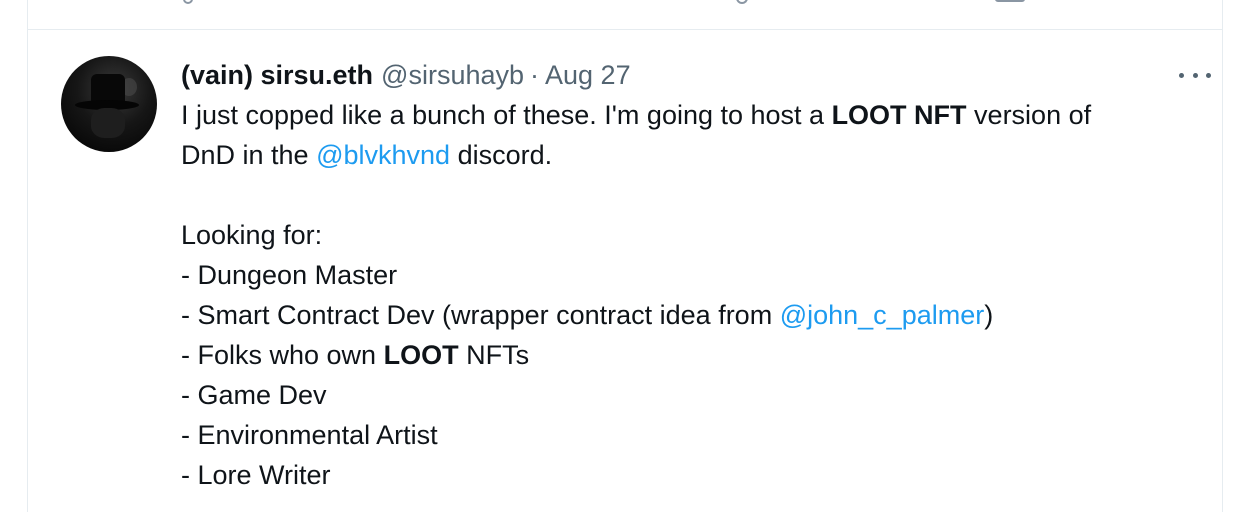  I want to click on bold-text: LOOT, so click(421, 355).